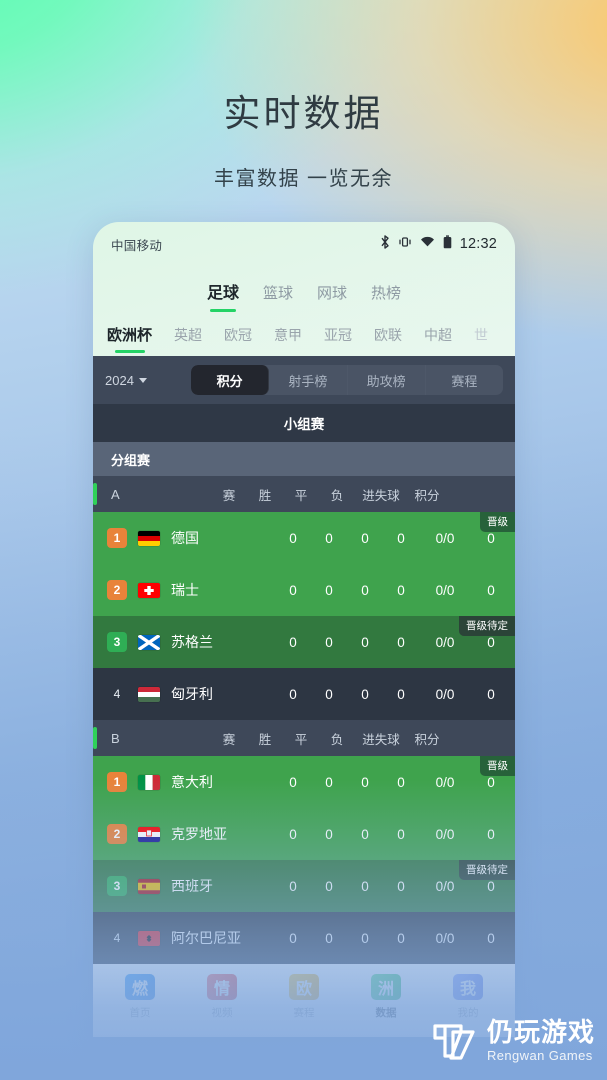 This screenshot has width=607, height=1080. What do you see at coordinates (192, 782) in the screenshot?
I see `team-name: 意大利` at bounding box center [192, 782].